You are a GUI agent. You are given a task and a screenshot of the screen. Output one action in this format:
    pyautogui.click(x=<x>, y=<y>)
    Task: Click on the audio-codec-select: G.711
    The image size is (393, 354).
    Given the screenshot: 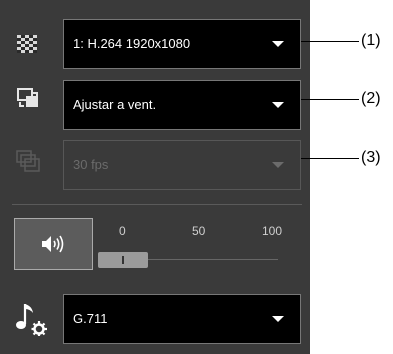 What is the action you would take?
    pyautogui.click(x=182, y=319)
    